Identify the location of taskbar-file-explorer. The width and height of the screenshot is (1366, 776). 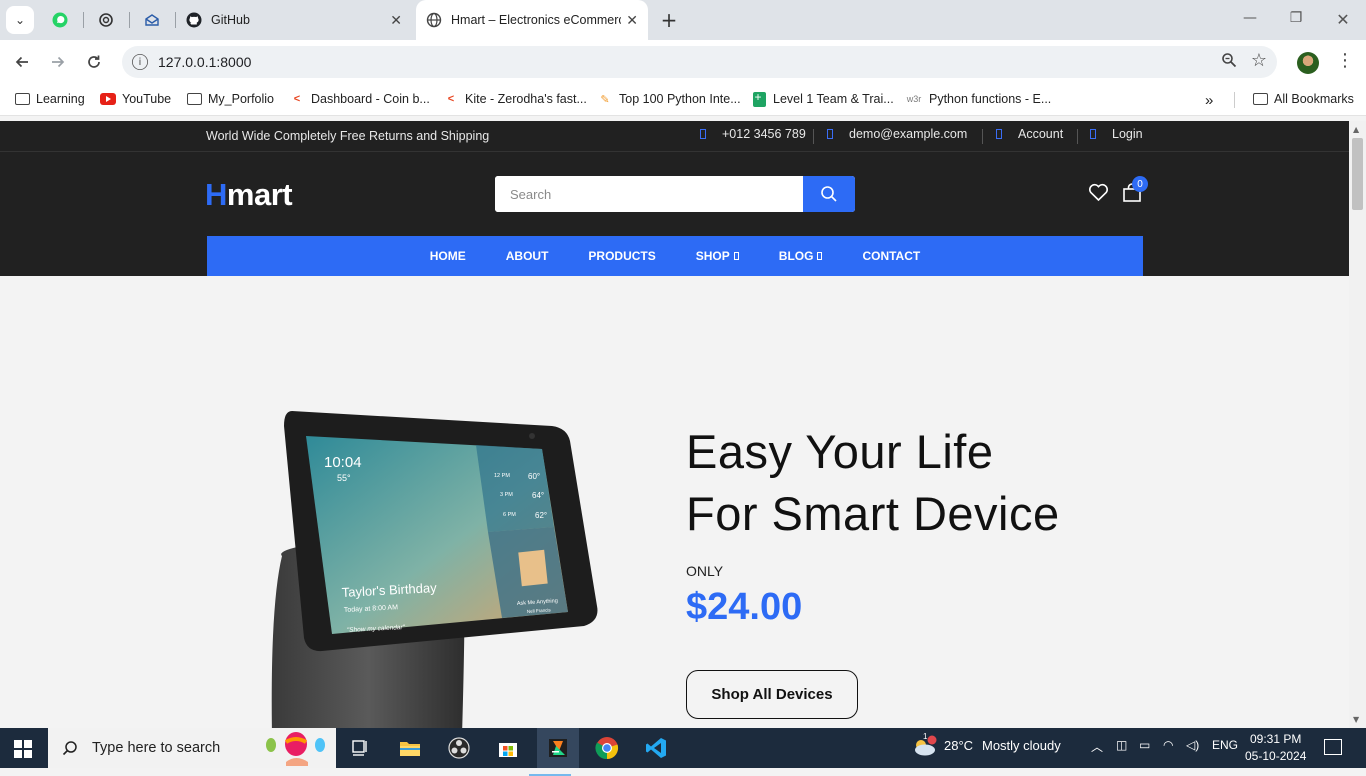
(410, 748).